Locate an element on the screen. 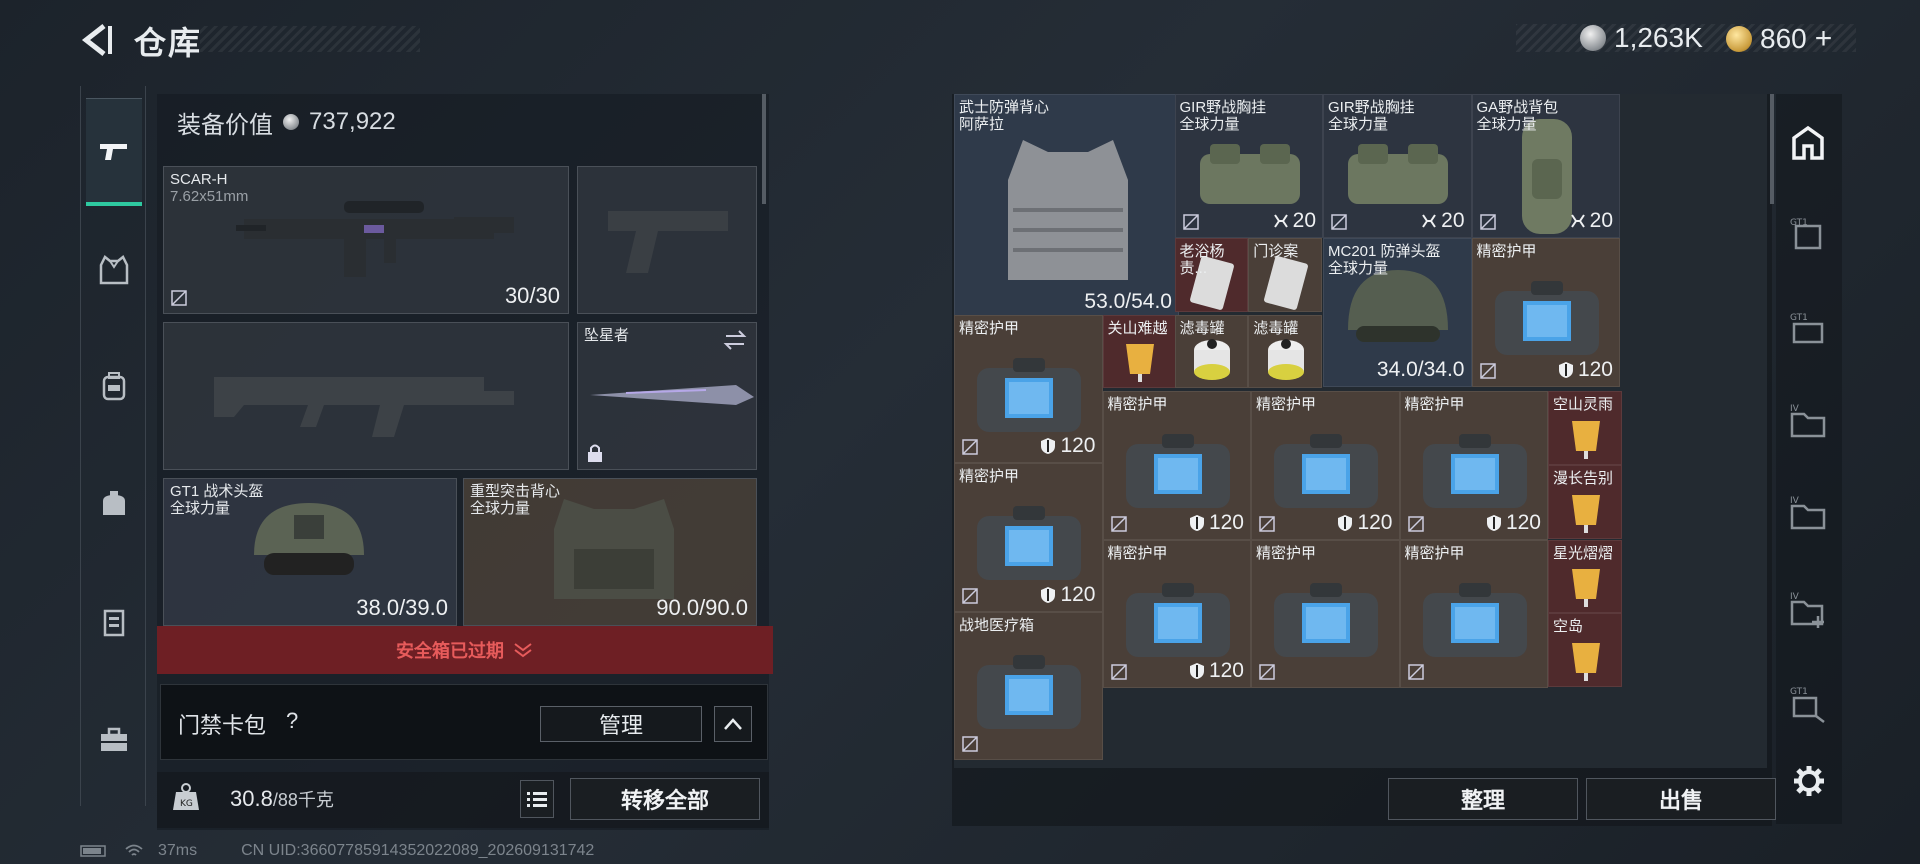 Image resolution: width=1920 pixels, height=864 pixels. storage-item: MC201 防弹头盔 全球力量 34.0/34.0 is located at coordinates (1397, 312).